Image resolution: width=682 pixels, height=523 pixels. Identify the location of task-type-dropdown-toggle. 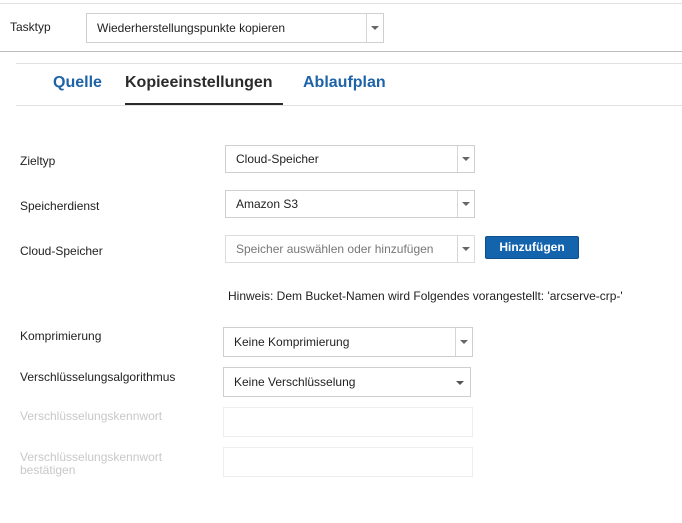
(374, 28).